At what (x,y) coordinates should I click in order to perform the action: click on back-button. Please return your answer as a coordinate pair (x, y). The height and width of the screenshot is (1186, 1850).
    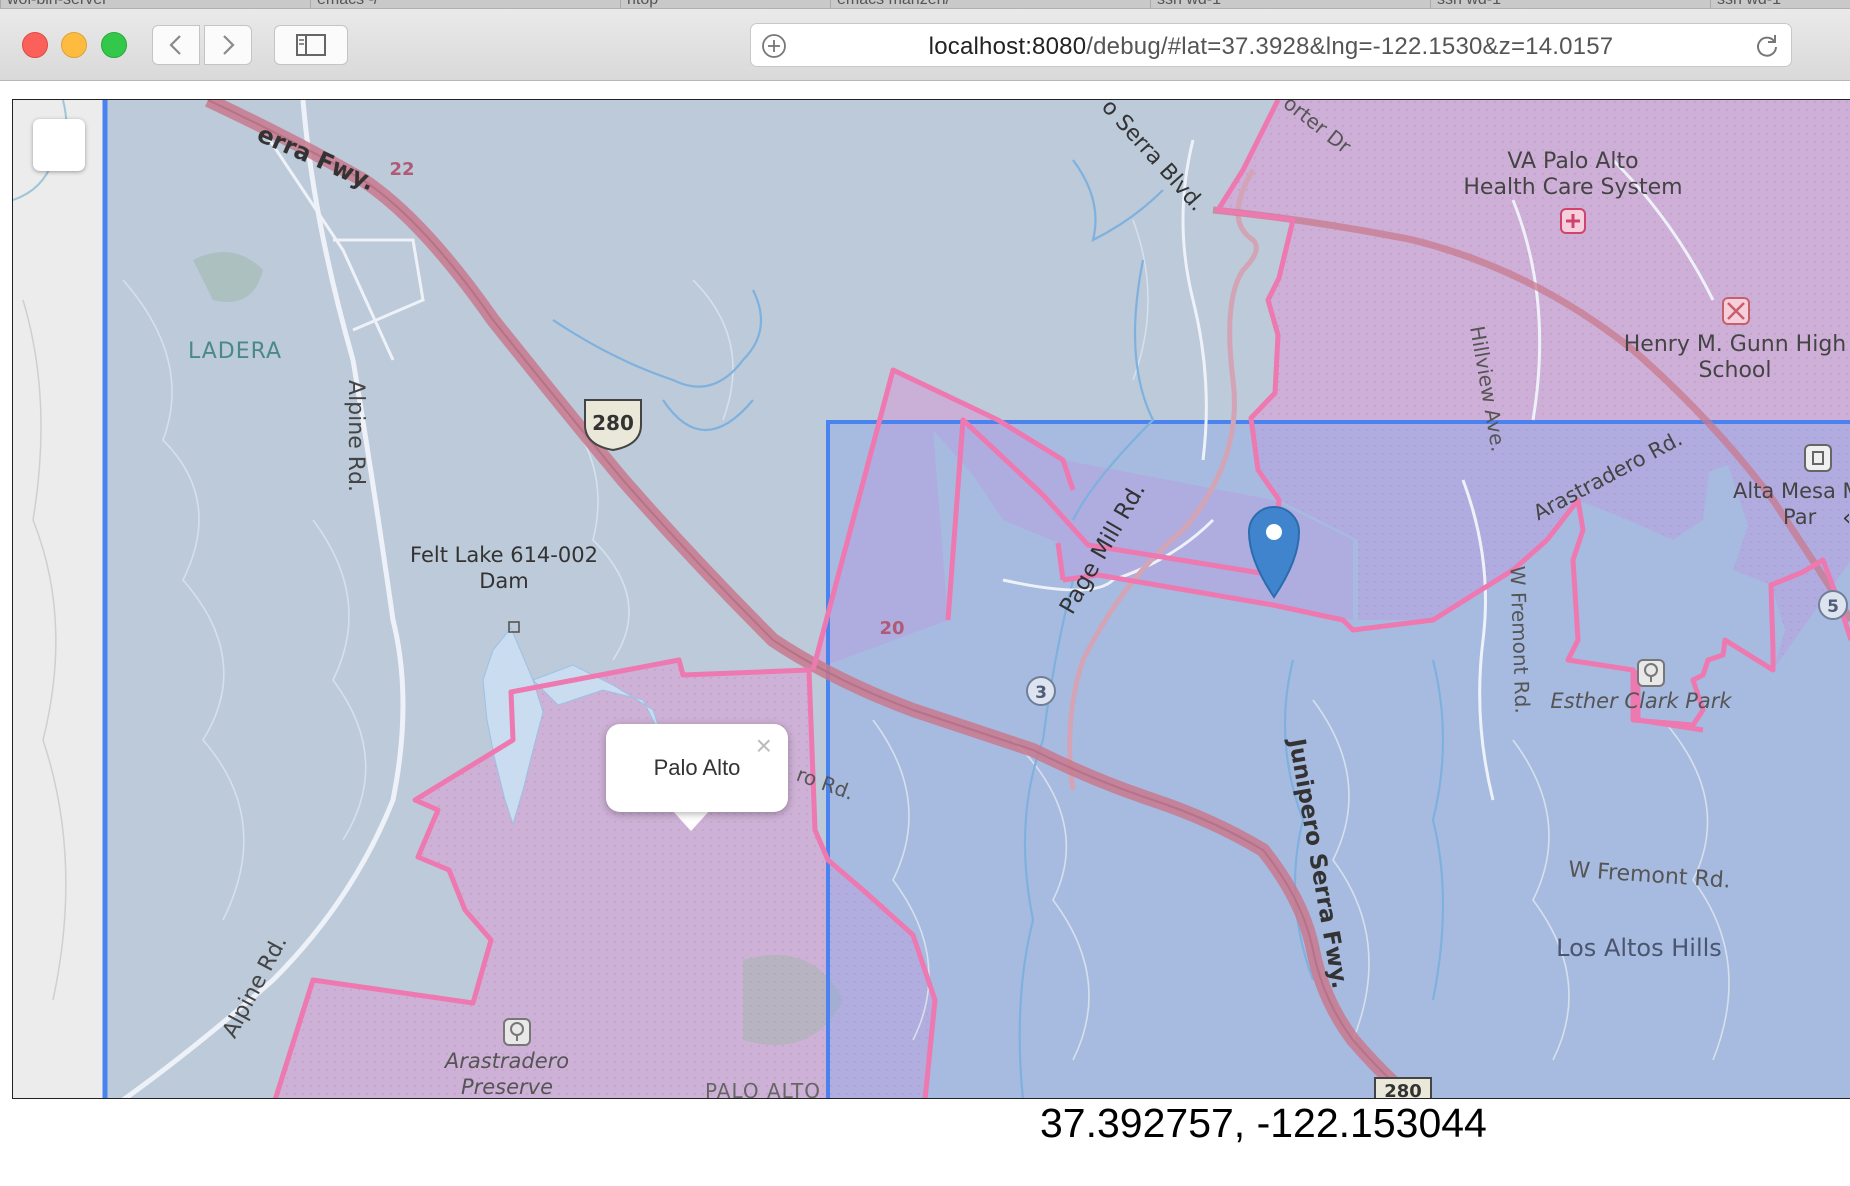
    Looking at the image, I should click on (176, 45).